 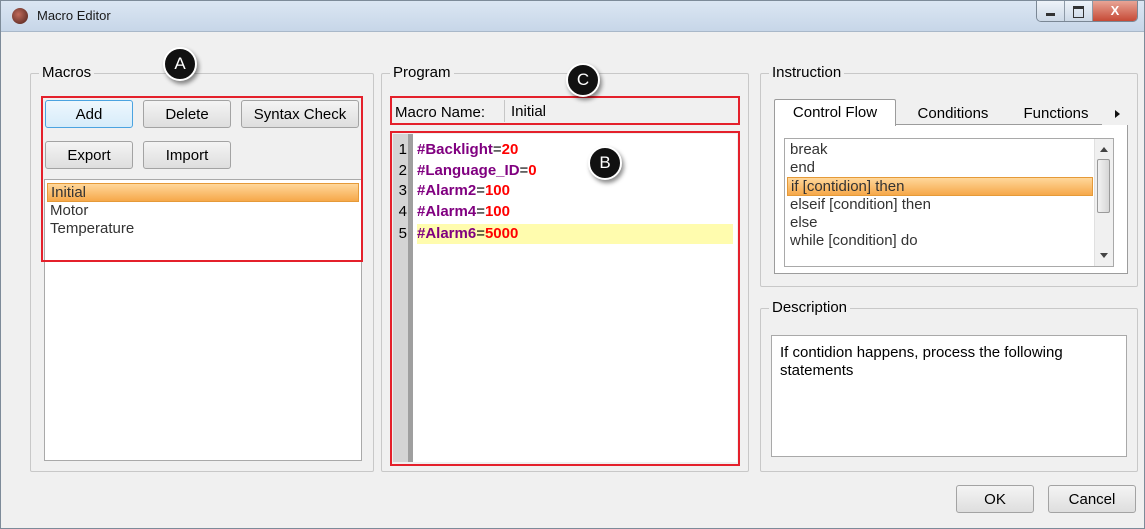 What do you see at coordinates (949, 168) in the screenshot?
I see `instruction-list-item: end` at bounding box center [949, 168].